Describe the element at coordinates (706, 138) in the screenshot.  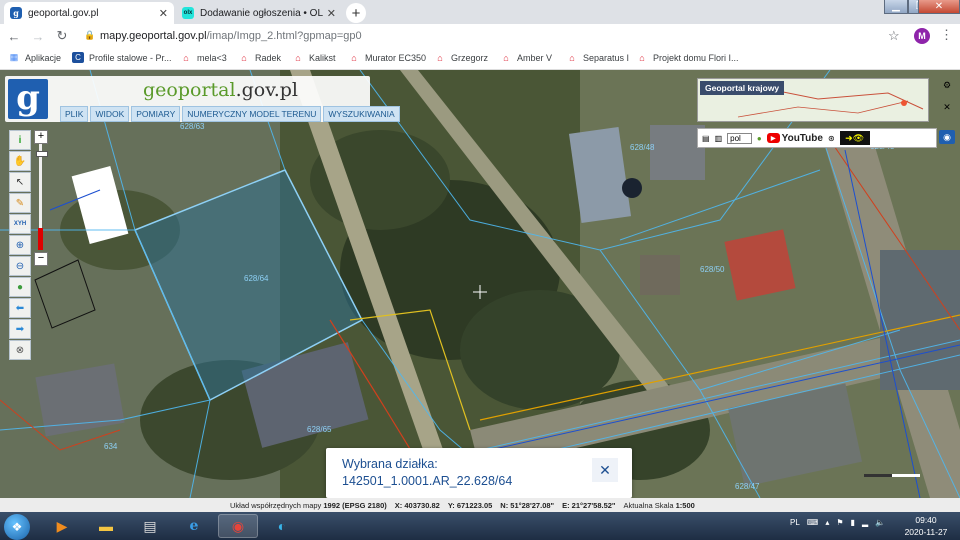
I see `print-icon: ▤` at that location.